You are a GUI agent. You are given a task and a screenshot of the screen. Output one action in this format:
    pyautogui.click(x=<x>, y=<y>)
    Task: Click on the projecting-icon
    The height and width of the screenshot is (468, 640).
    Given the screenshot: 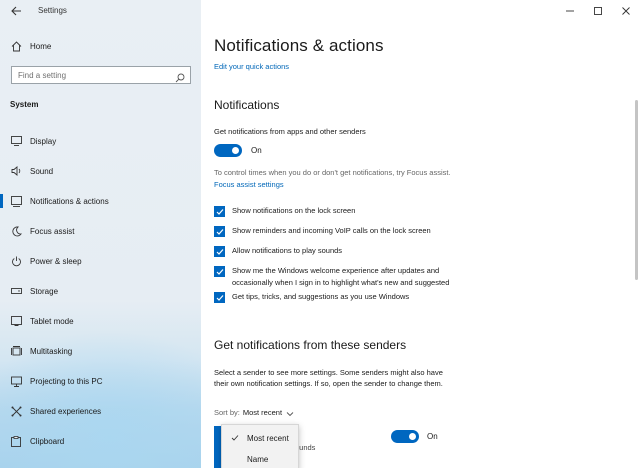 What is the action you would take?
    pyautogui.click(x=16, y=381)
    